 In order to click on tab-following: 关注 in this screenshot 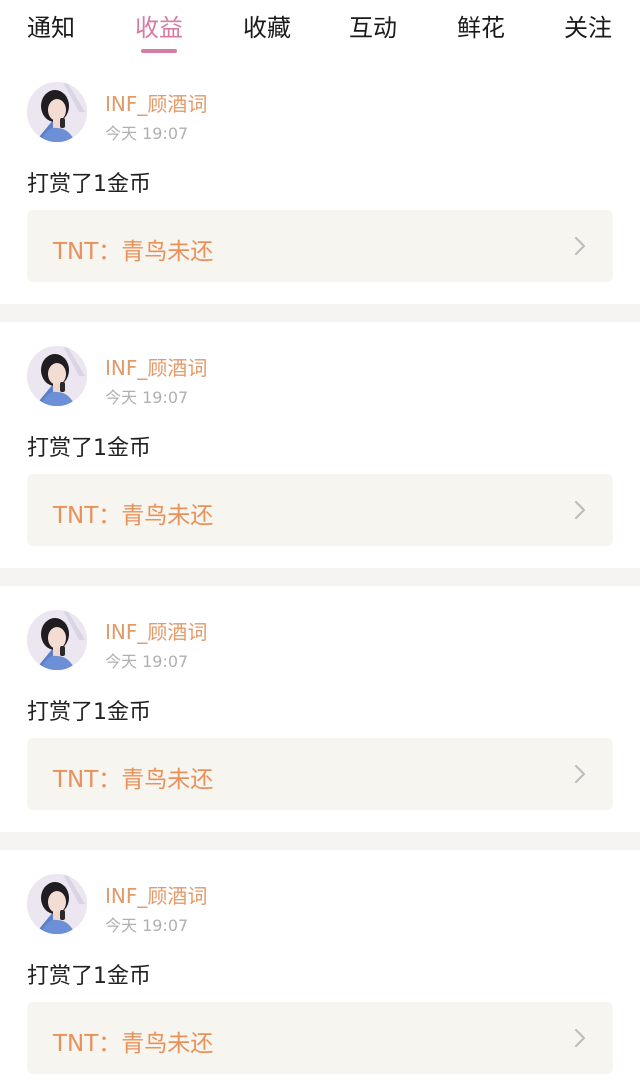, I will do `click(588, 28)`.